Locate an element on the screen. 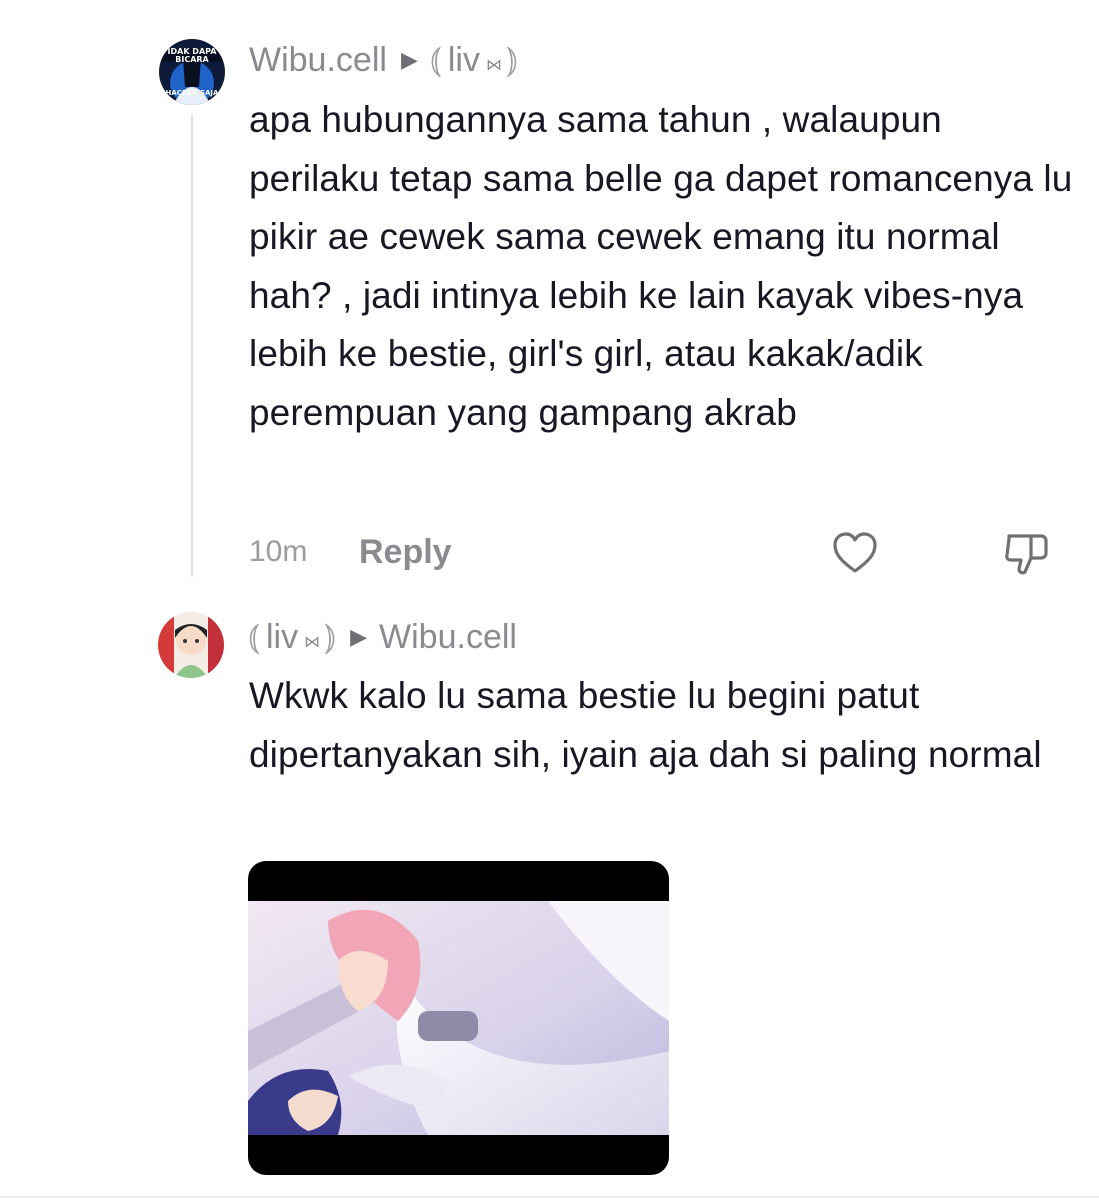 The image size is (1099, 1200). comment-actions: 10m Reply is located at coordinates (654, 555).